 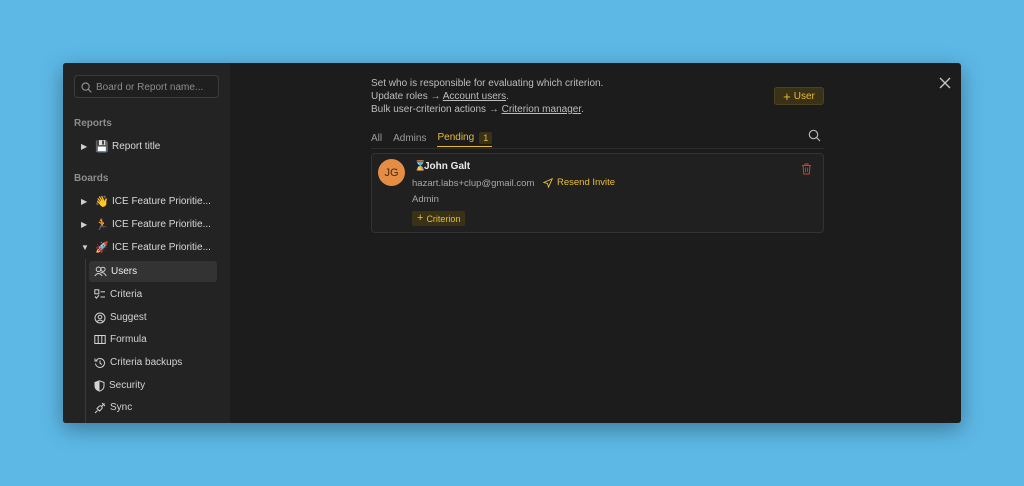 I want to click on send-icon, so click(x=548, y=182).